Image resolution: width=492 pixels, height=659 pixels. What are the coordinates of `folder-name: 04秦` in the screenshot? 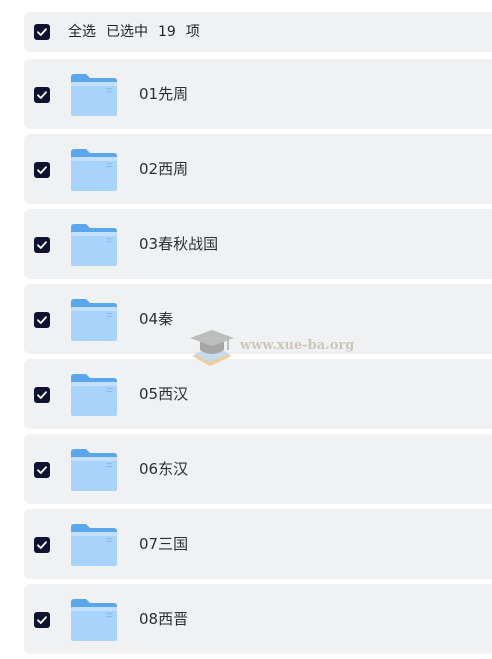 It's located at (156, 319).